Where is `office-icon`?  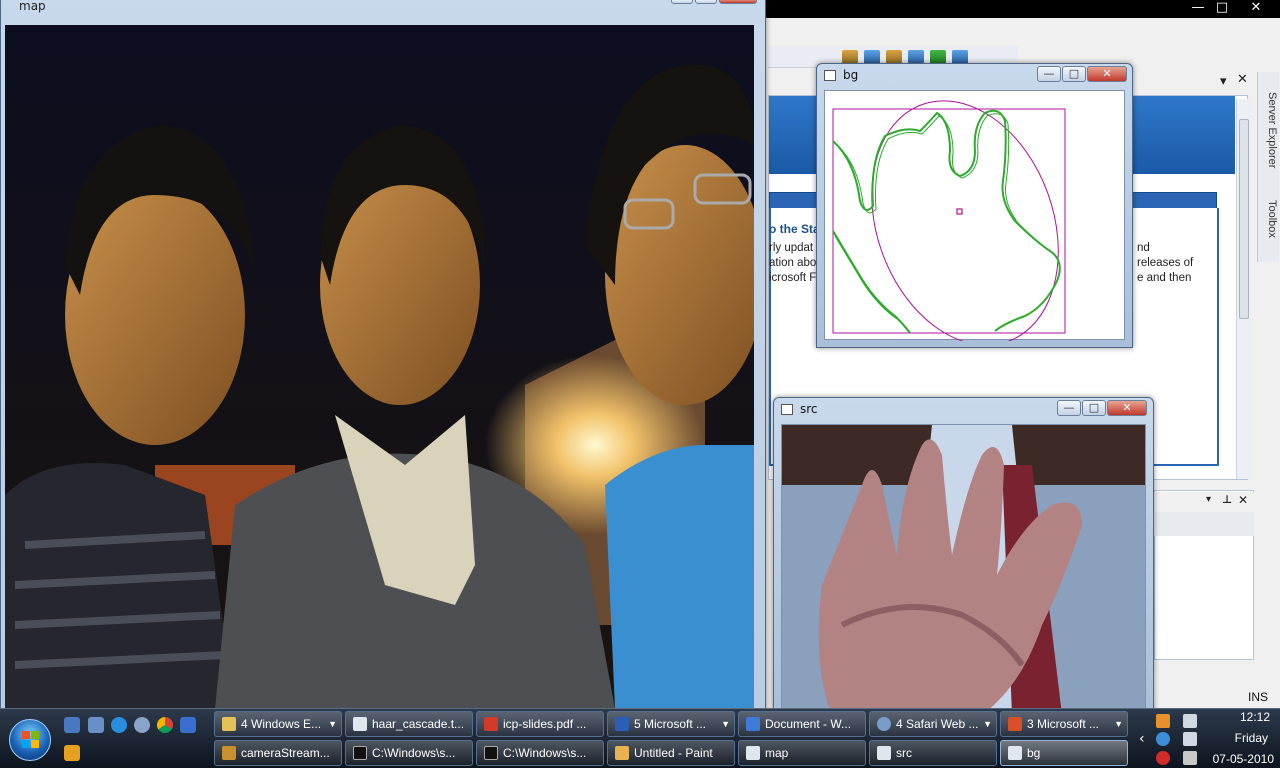
office-icon is located at coordinates (1015, 724).